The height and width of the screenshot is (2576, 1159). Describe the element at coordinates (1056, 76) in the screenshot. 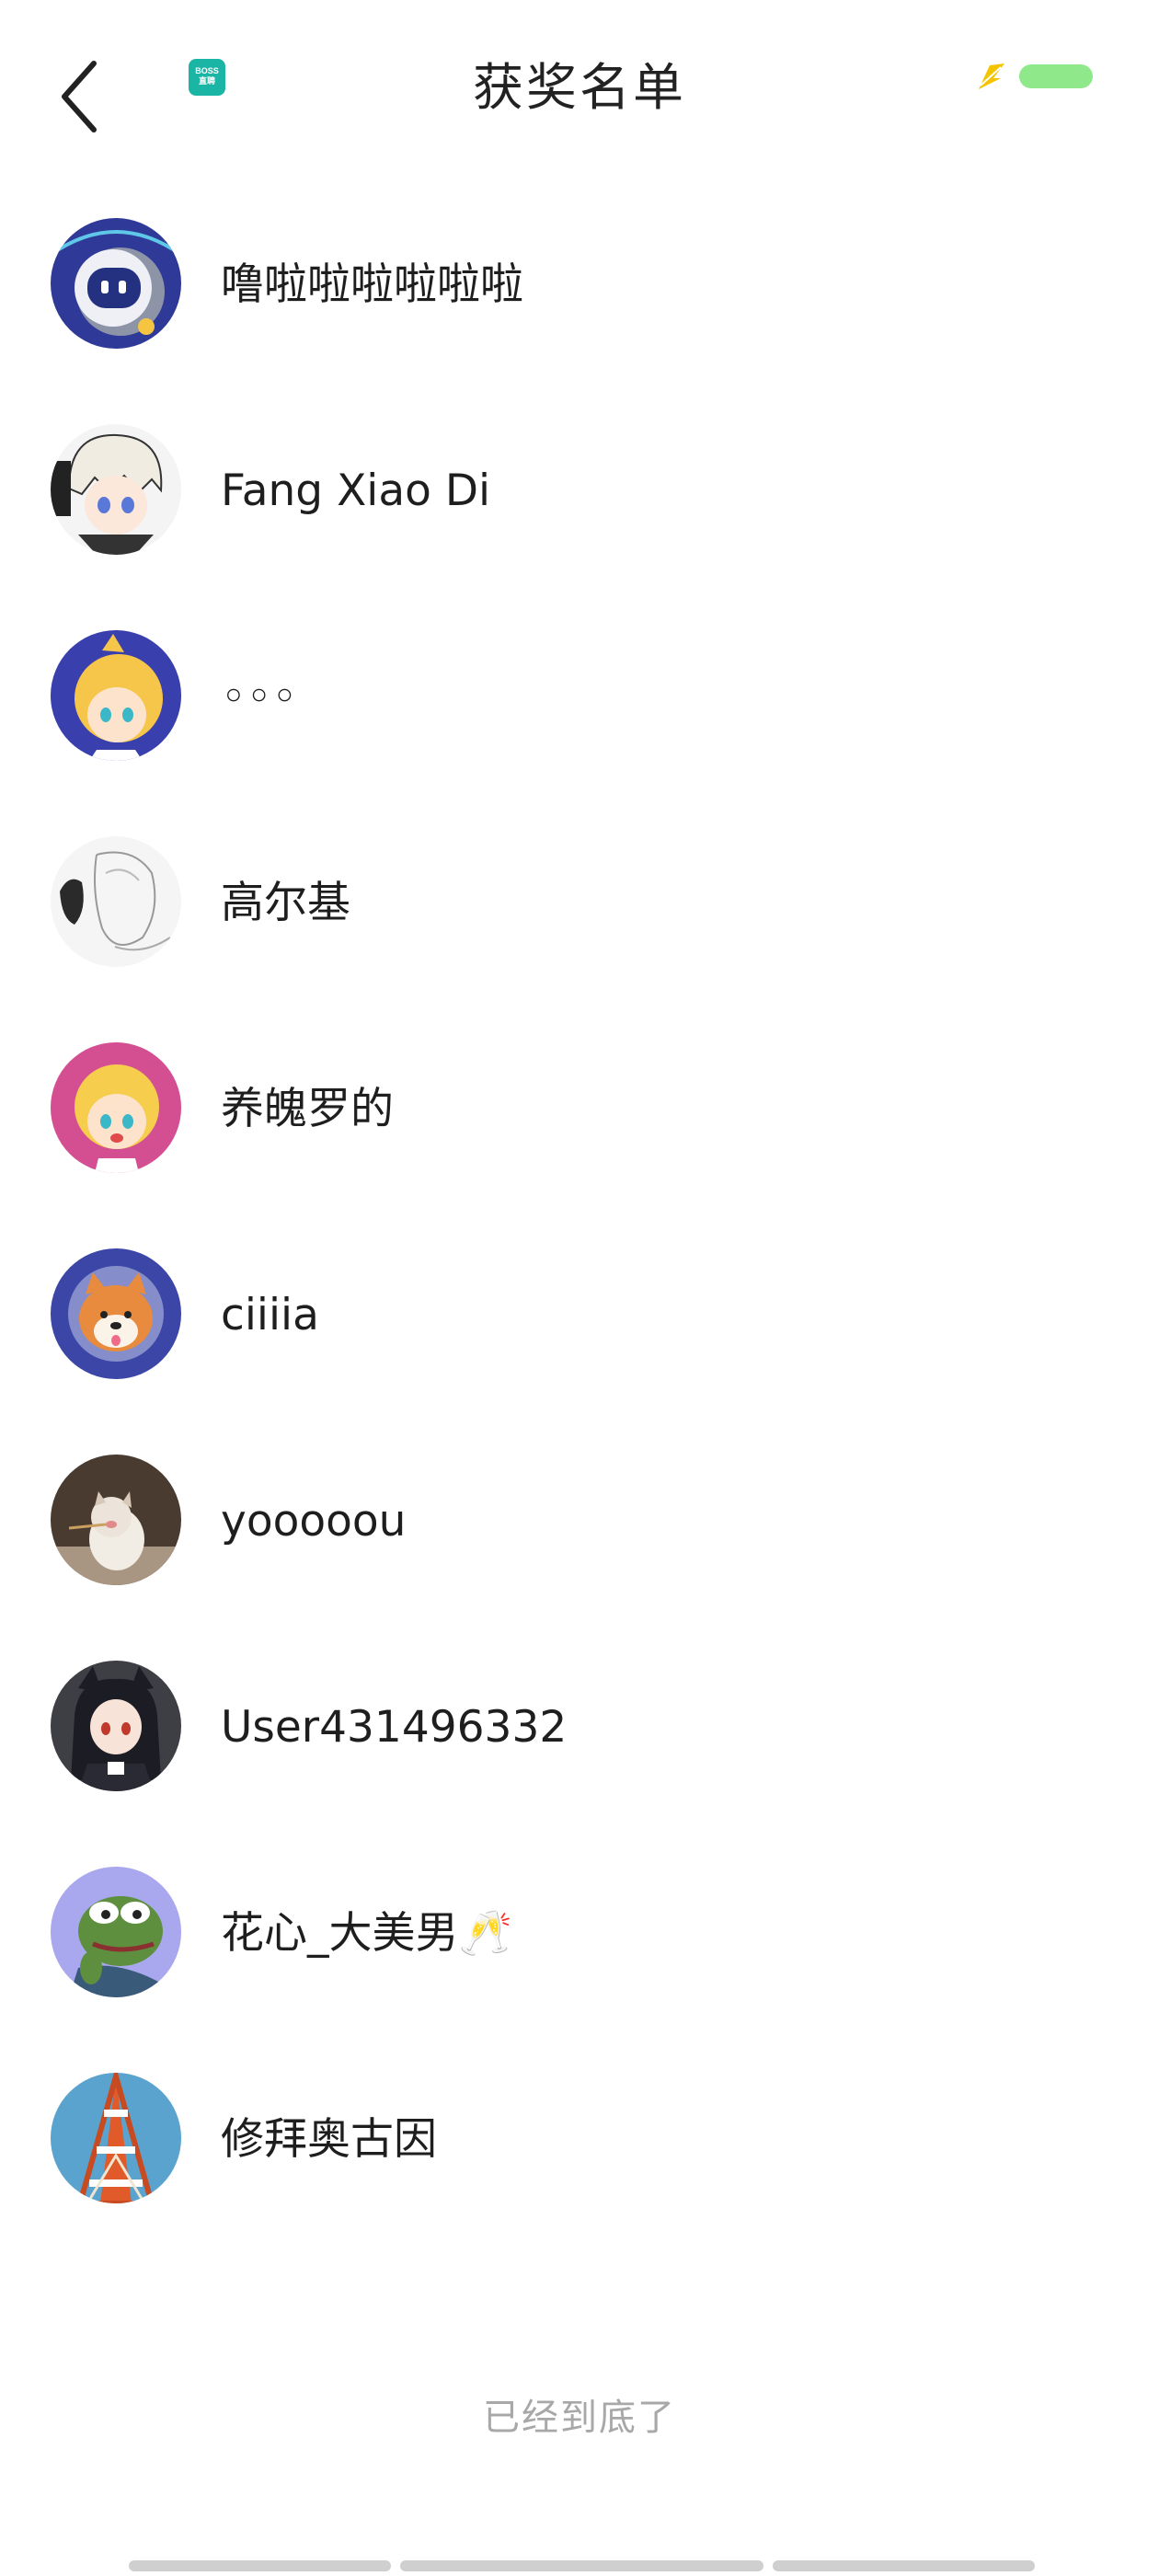

I see `battery-indicator` at that location.